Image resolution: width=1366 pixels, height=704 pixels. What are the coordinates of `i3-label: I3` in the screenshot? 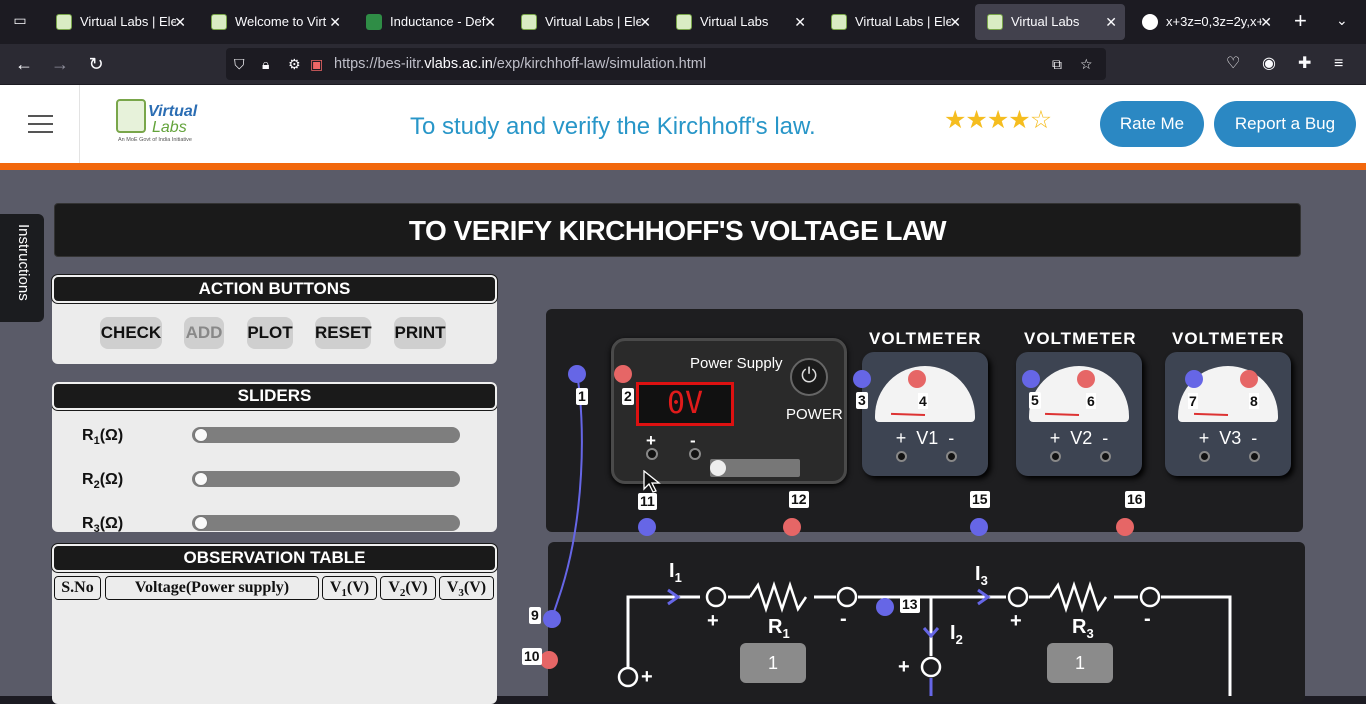 It's located at (981, 575).